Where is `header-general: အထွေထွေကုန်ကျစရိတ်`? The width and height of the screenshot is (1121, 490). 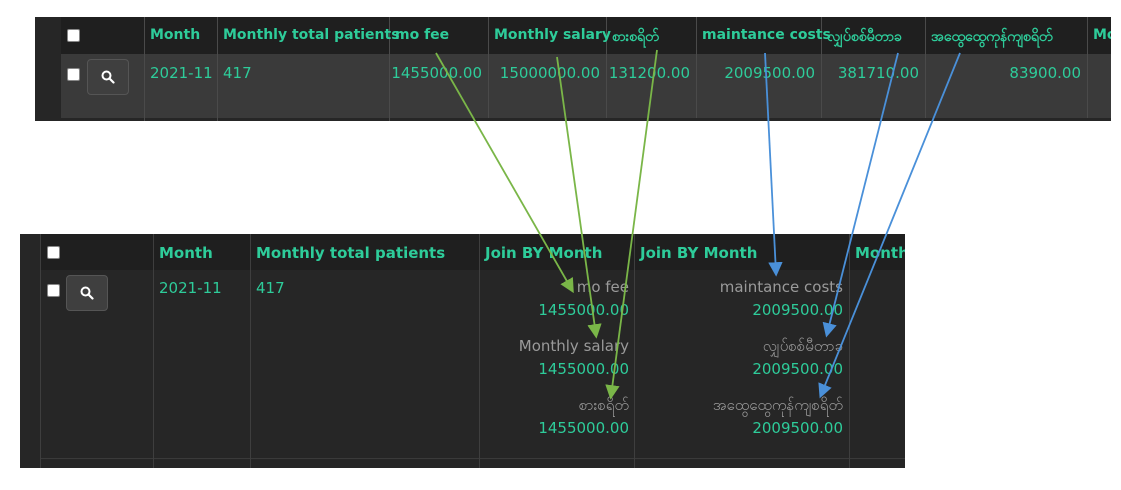
header-general: အထွေထွေကုန်ကျစရိတ် is located at coordinates (992, 37).